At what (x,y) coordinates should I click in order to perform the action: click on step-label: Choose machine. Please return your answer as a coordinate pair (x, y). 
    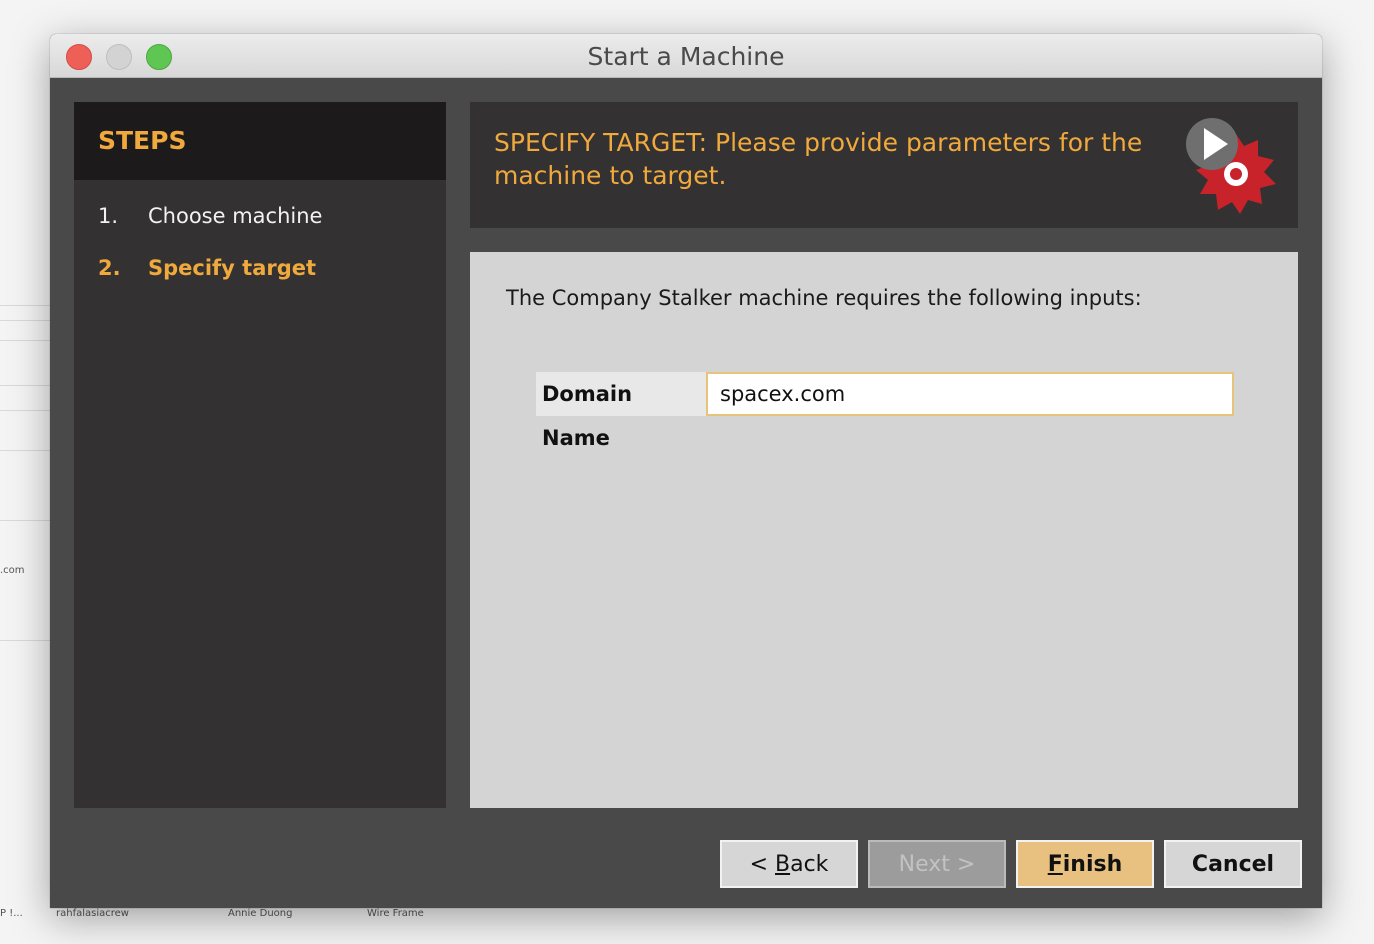
    Looking at the image, I should click on (235, 216).